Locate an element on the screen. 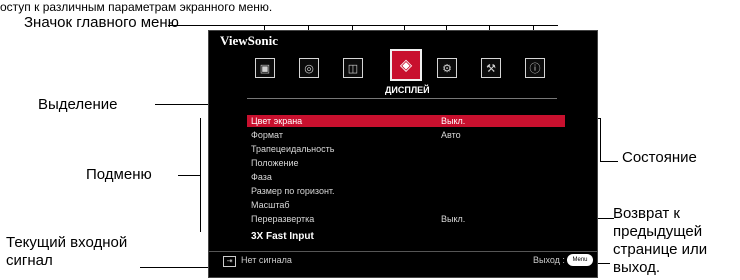 The height and width of the screenshot is (280, 740). main-menu-label: ДИСПЛЕЙ is located at coordinates (407, 90).